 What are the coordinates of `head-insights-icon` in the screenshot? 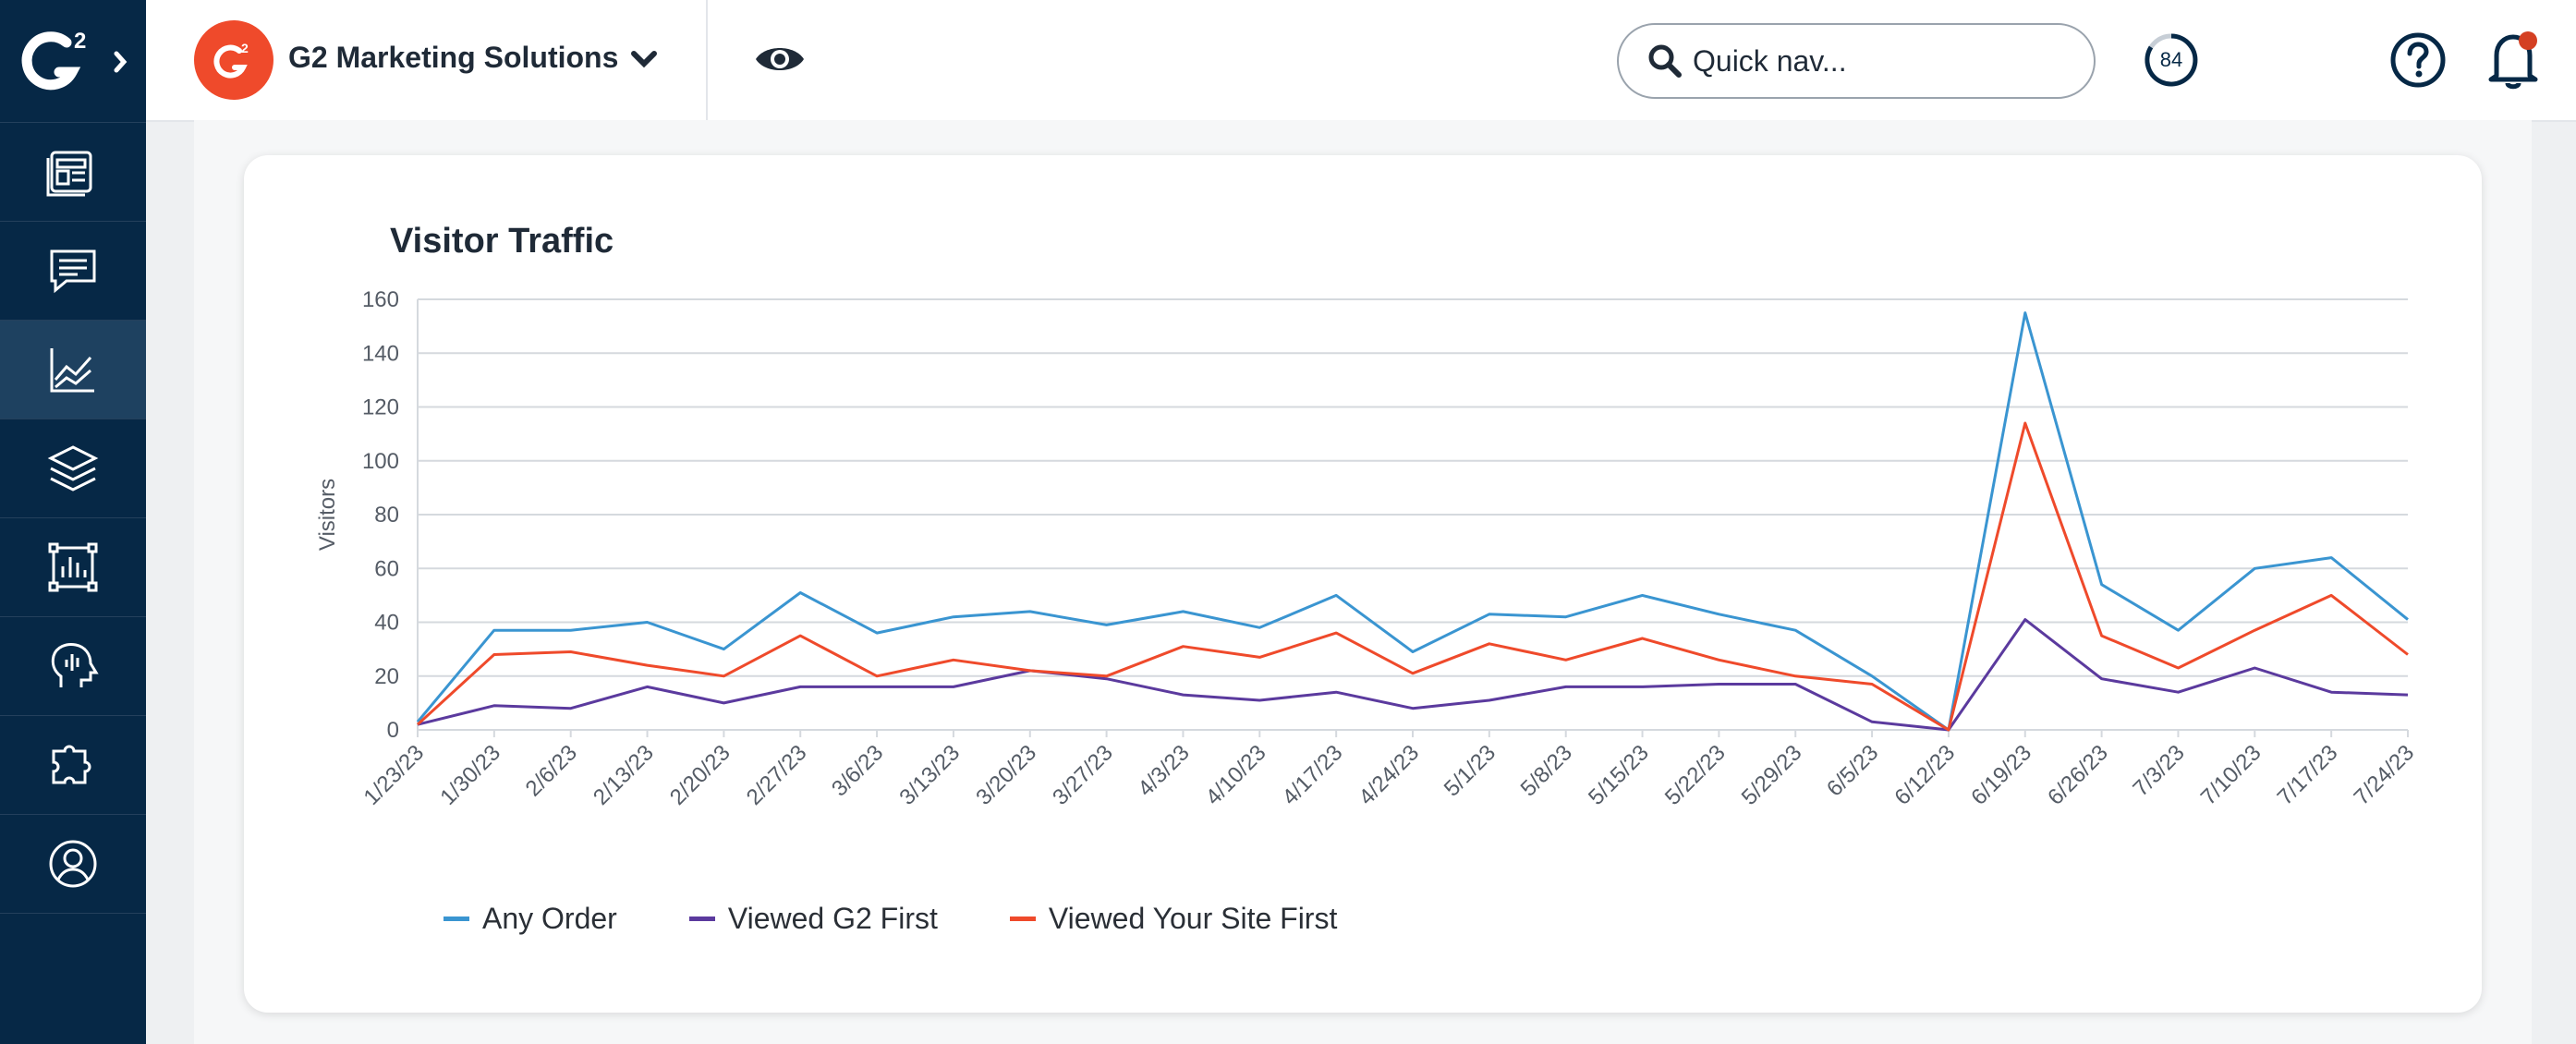 It's located at (75, 665).